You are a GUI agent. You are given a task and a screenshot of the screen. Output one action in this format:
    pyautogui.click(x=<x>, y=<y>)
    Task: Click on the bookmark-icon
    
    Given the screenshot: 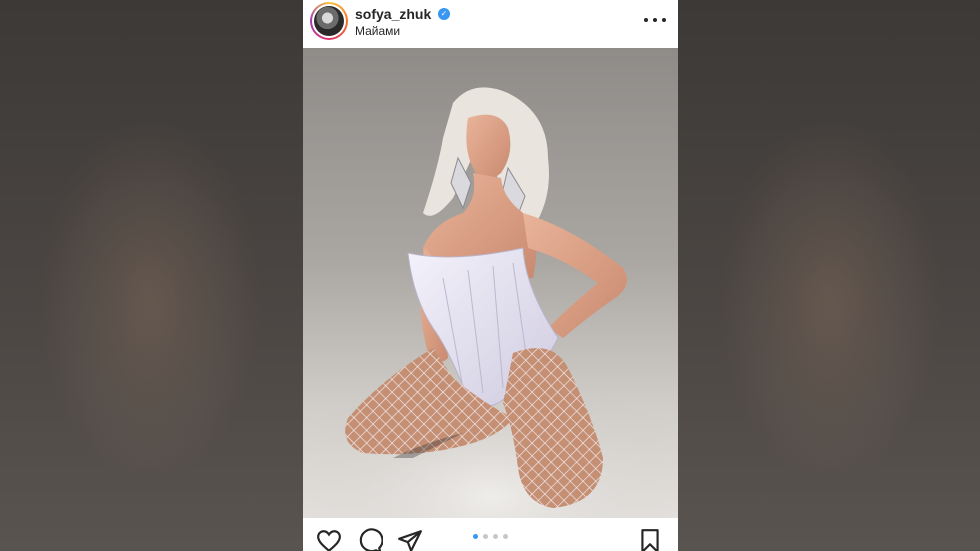 What is the action you would take?
    pyautogui.click(x=650, y=539)
    